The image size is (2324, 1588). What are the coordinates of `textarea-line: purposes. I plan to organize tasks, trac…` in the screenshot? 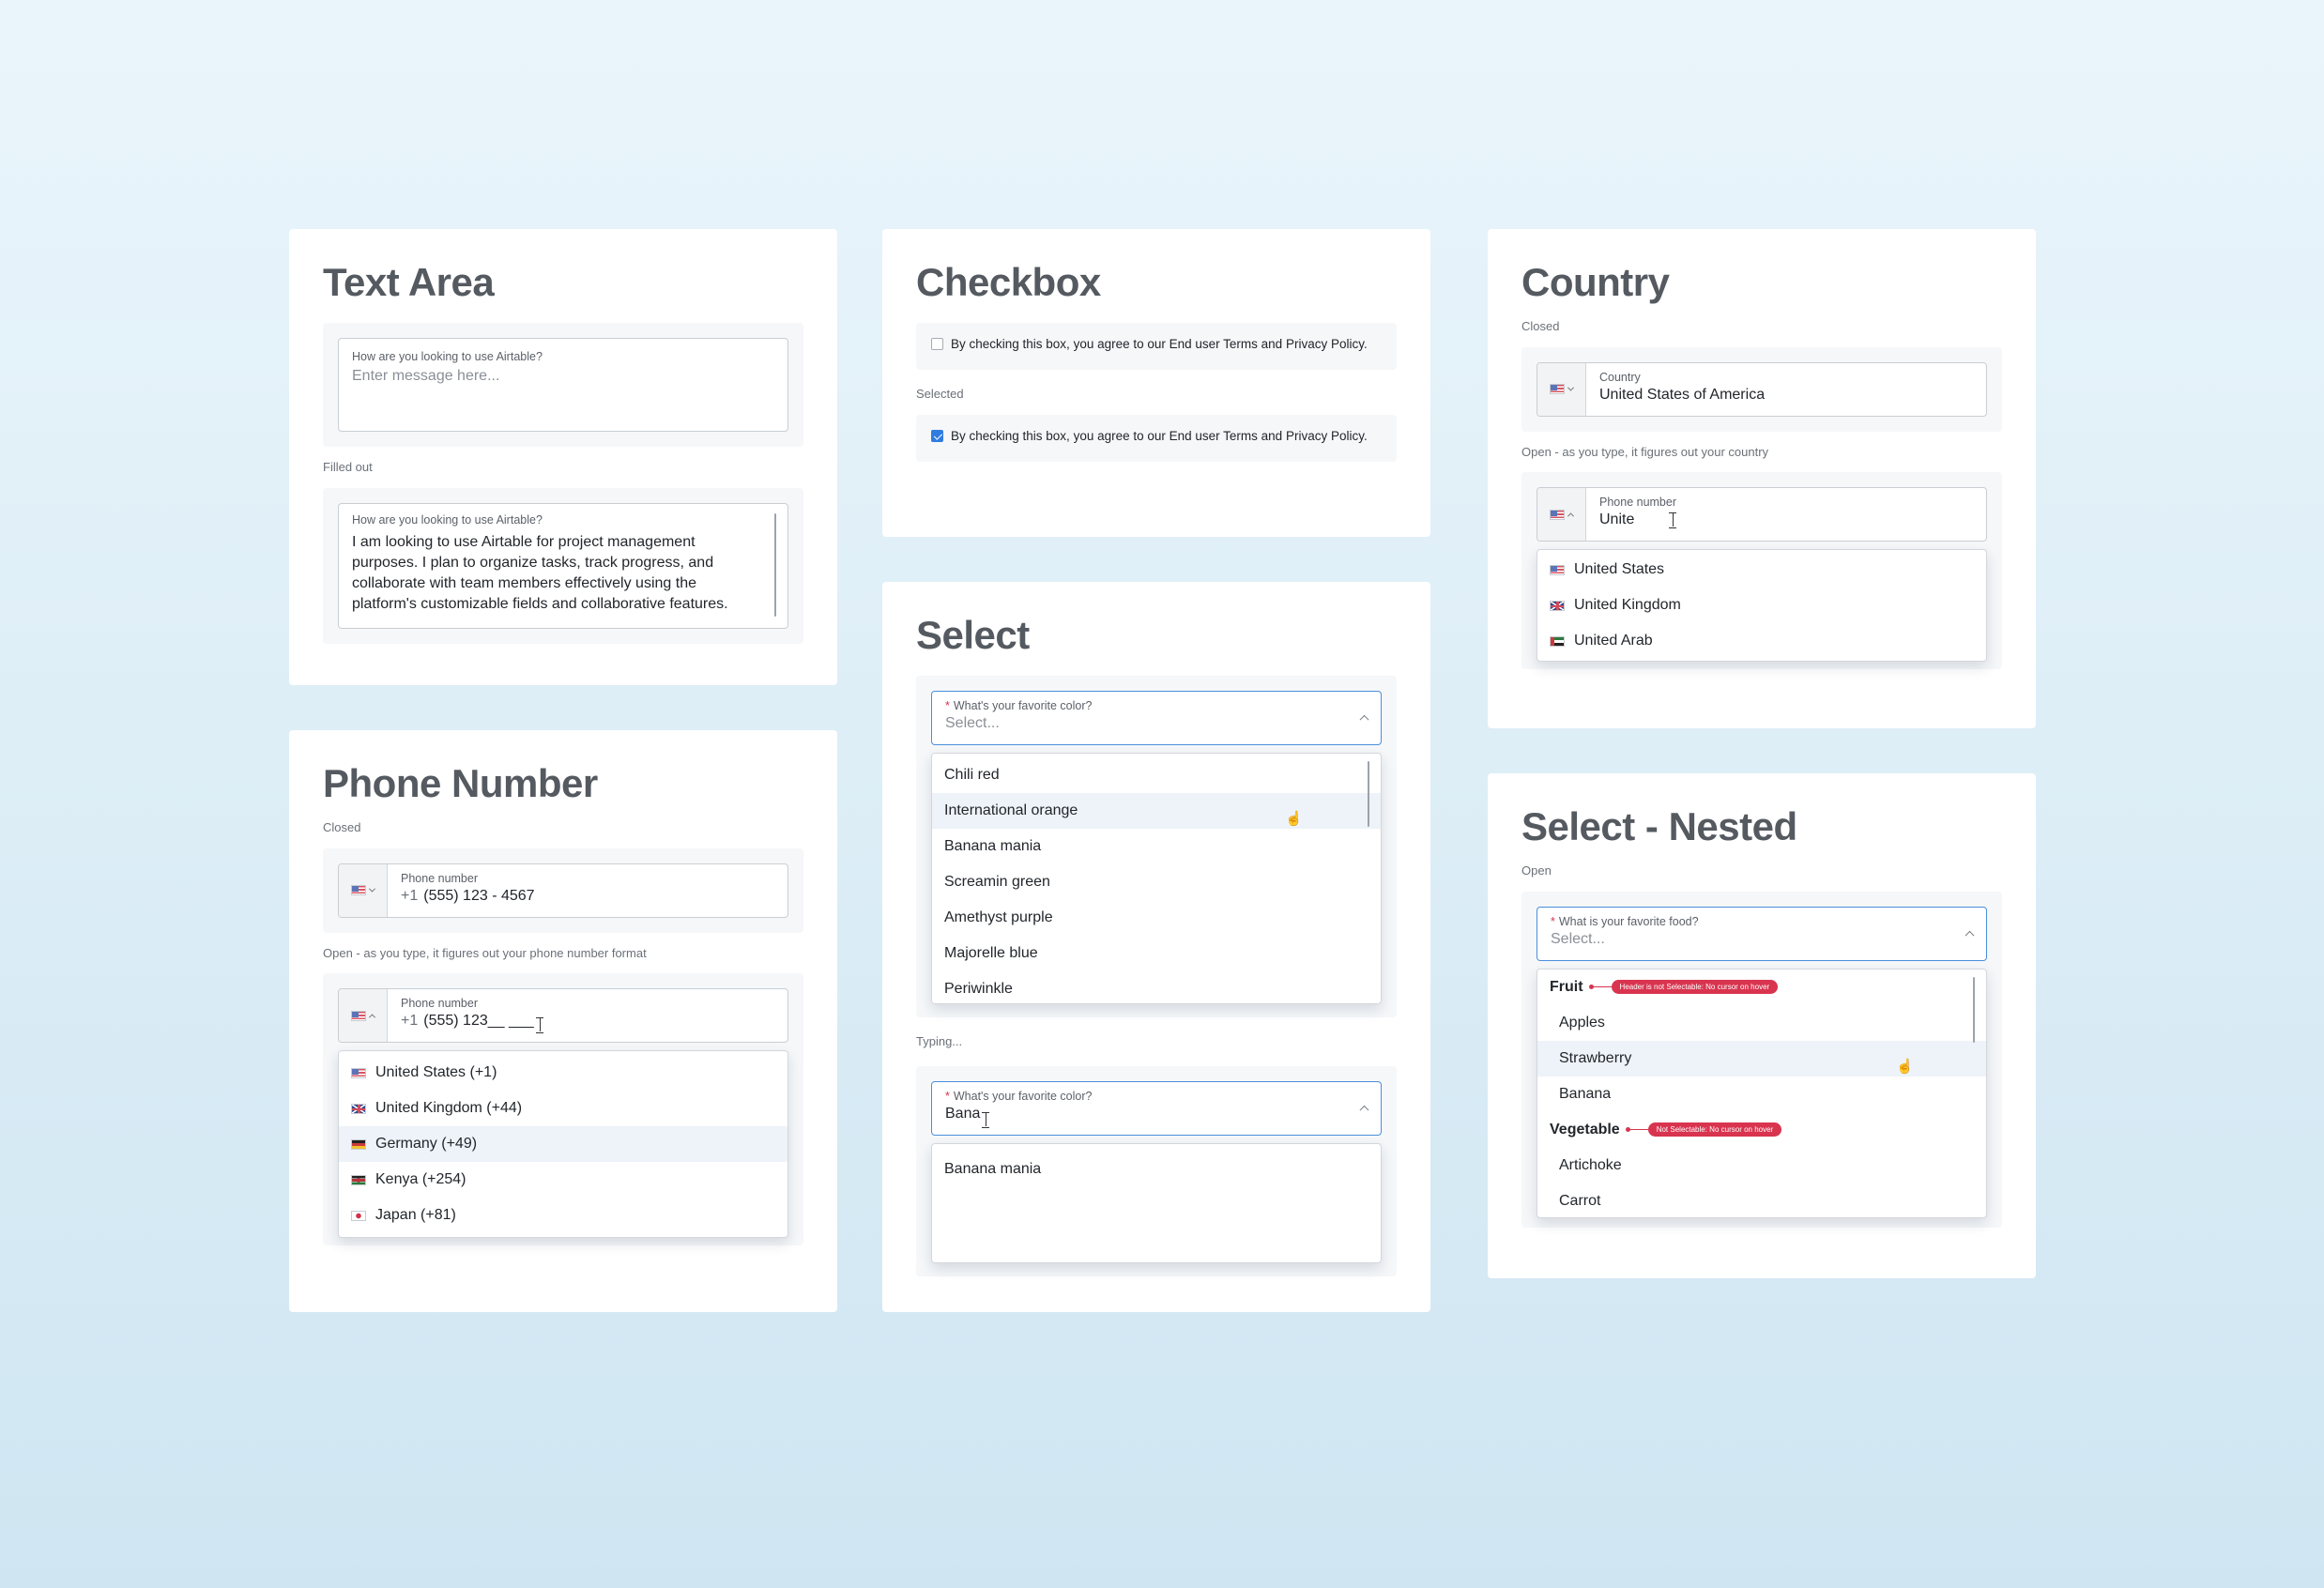 It's located at (533, 562).